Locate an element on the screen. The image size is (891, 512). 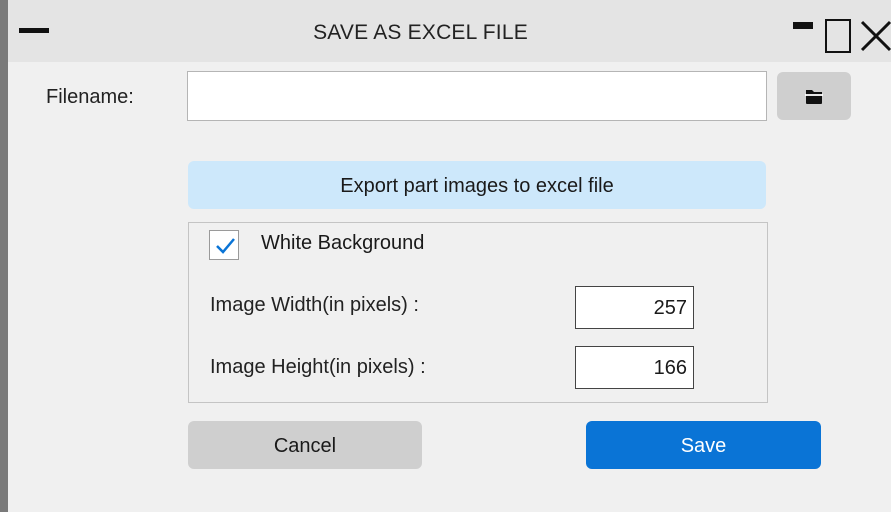
filename-input is located at coordinates (477, 96).